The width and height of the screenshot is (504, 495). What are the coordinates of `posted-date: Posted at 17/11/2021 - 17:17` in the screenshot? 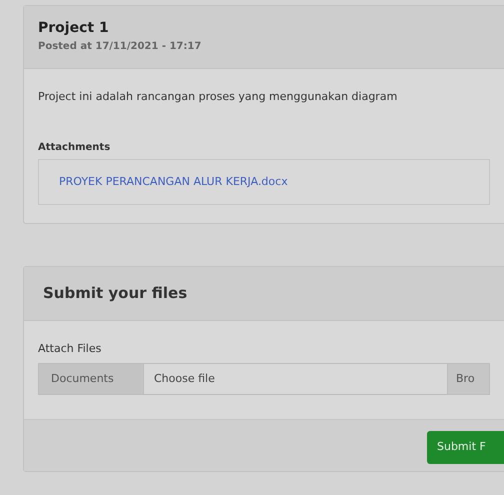 It's located at (120, 47).